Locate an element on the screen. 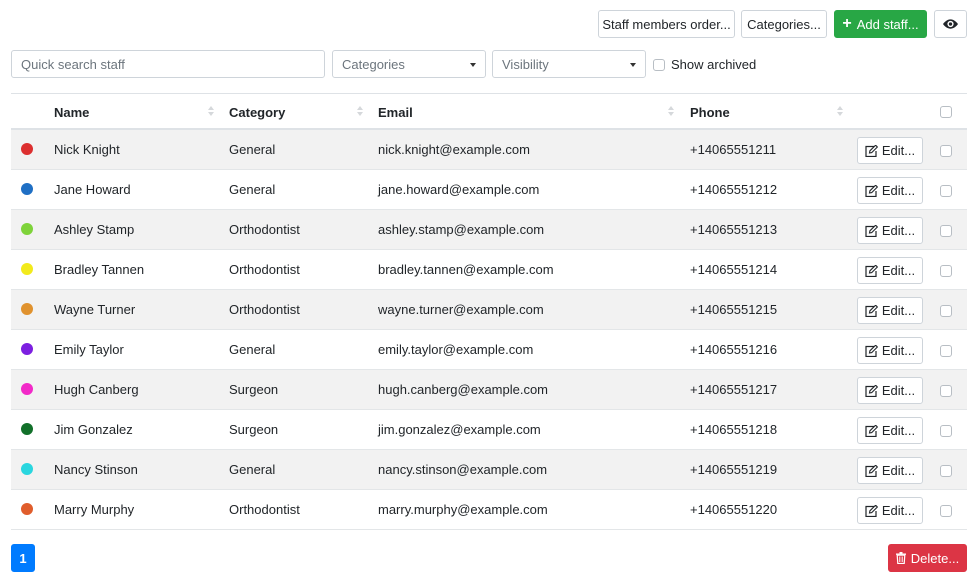 The height and width of the screenshot is (584, 980). quick-search-placeholder: Quick search staff is located at coordinates (73, 64).